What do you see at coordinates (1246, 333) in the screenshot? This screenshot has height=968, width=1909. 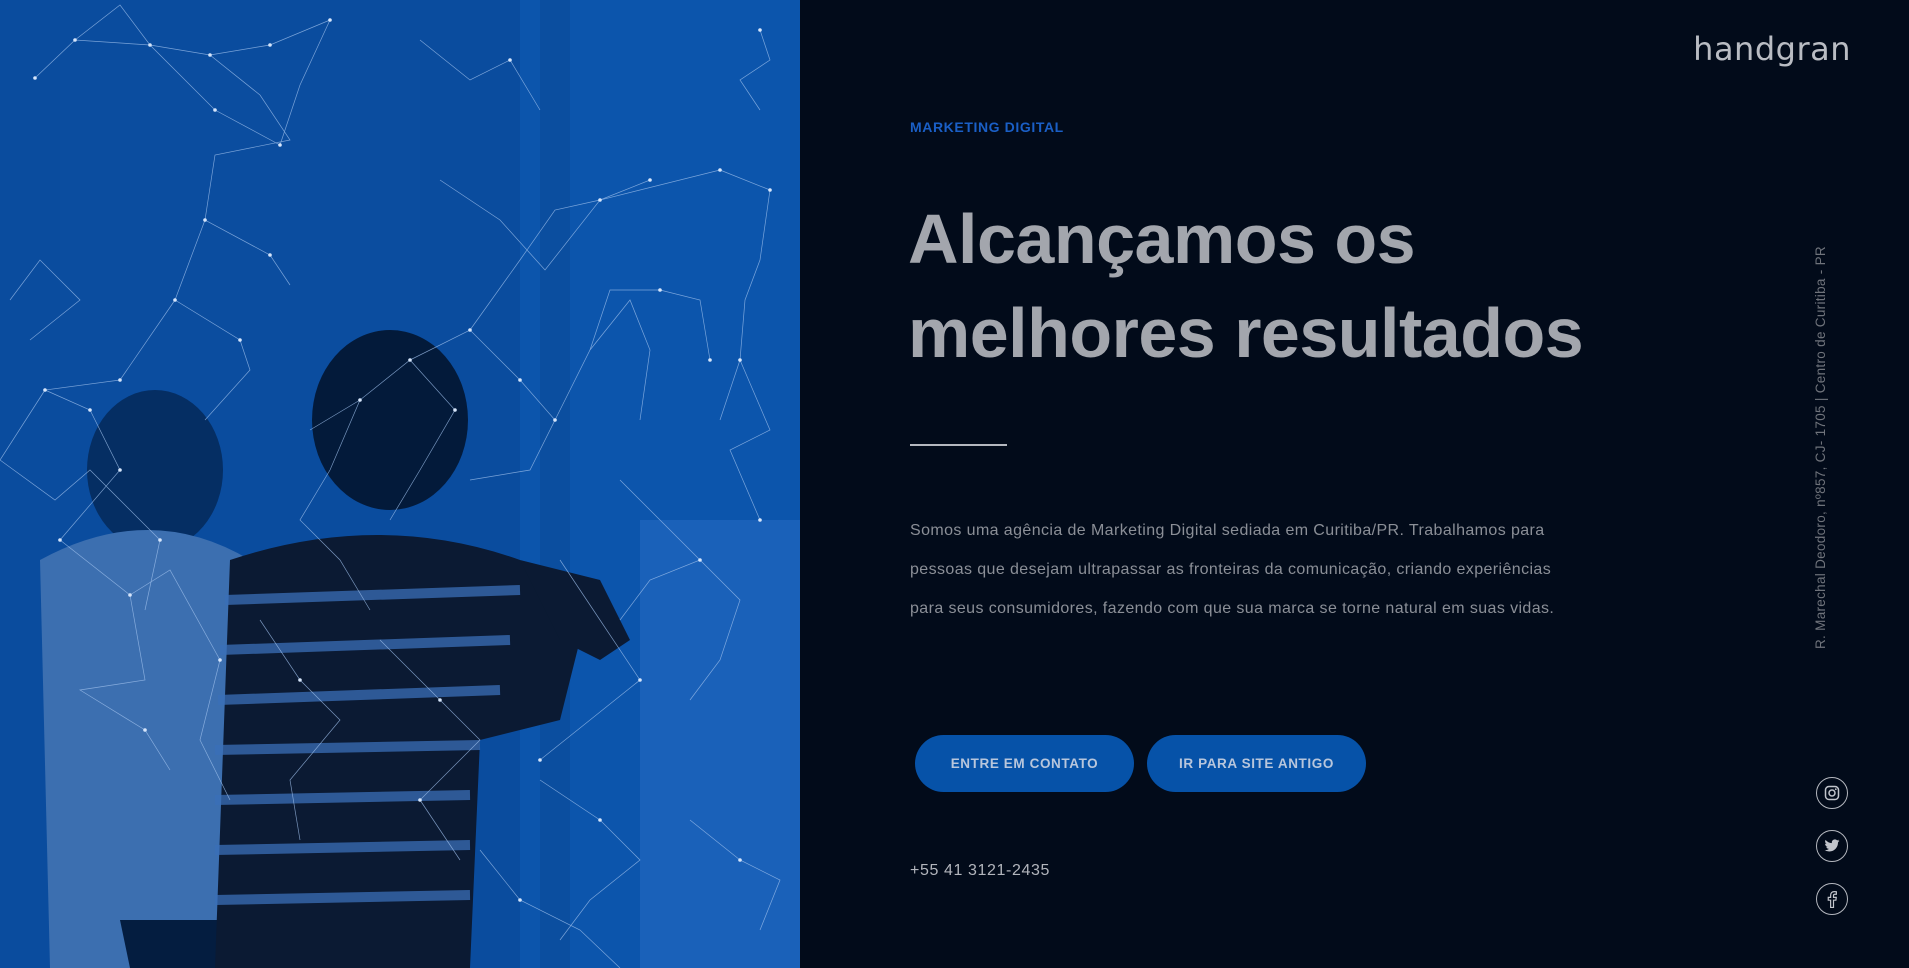 I see `headline-line-2: melhores resultados` at bounding box center [1246, 333].